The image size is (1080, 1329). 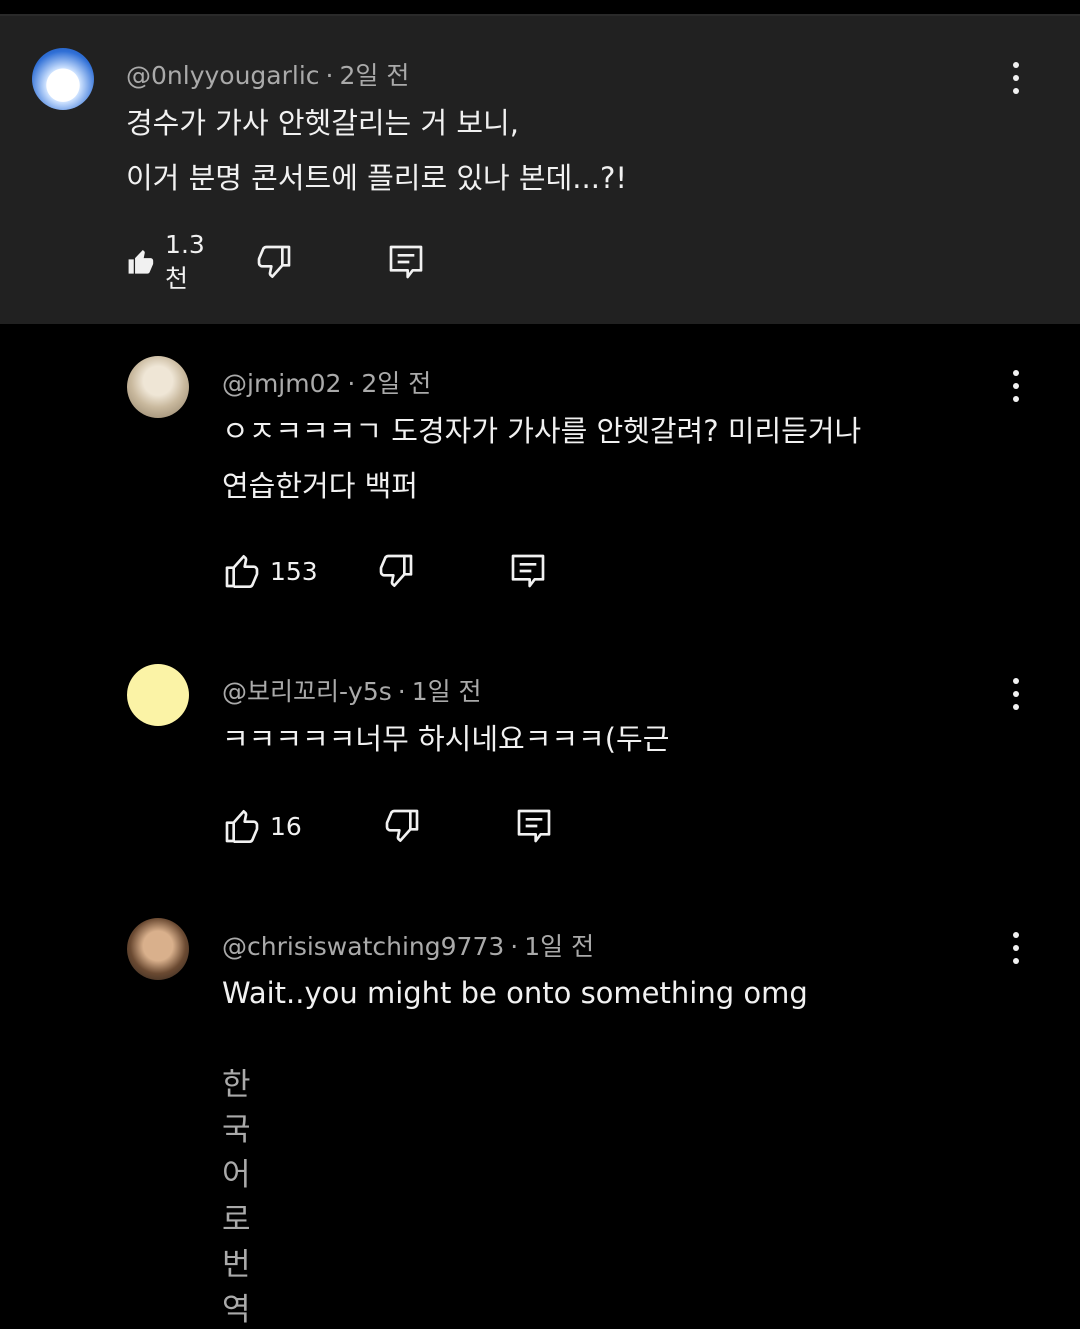 What do you see at coordinates (540, 8) in the screenshot?
I see `top-divider` at bounding box center [540, 8].